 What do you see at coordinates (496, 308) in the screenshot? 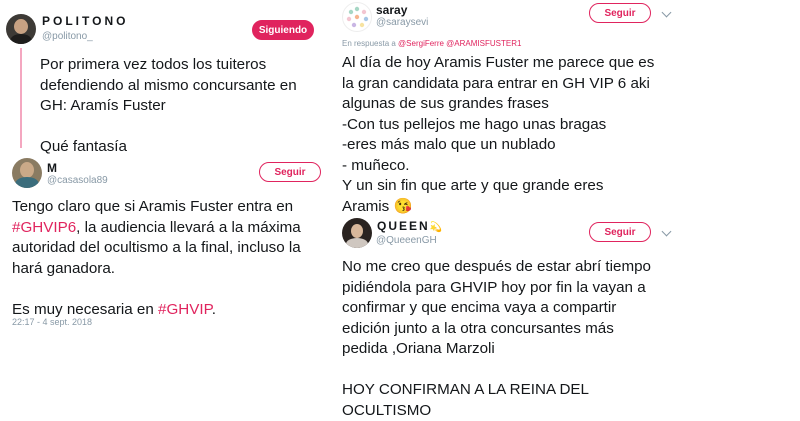
I see `tweet-line: confirmar y que encima vaya a compartir` at bounding box center [496, 308].